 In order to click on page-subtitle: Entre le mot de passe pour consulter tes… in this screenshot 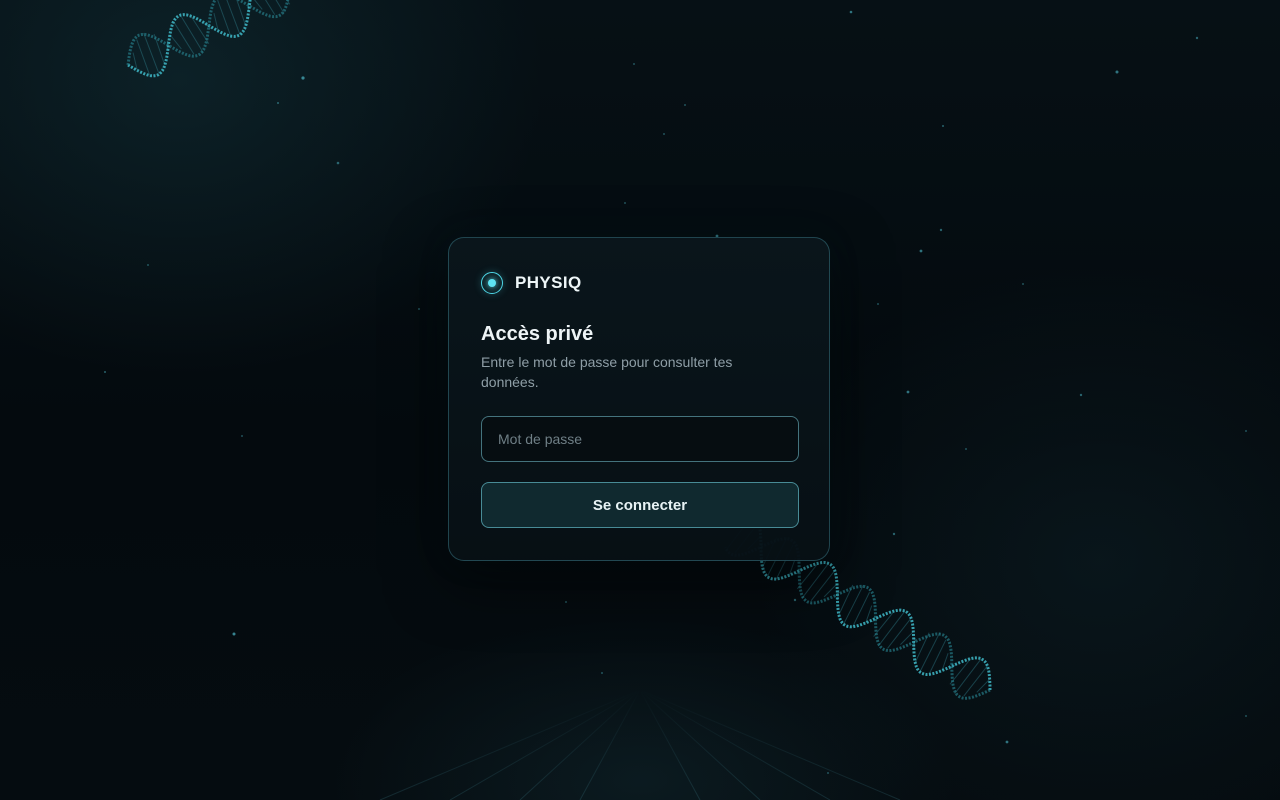, I will do `click(607, 372)`.